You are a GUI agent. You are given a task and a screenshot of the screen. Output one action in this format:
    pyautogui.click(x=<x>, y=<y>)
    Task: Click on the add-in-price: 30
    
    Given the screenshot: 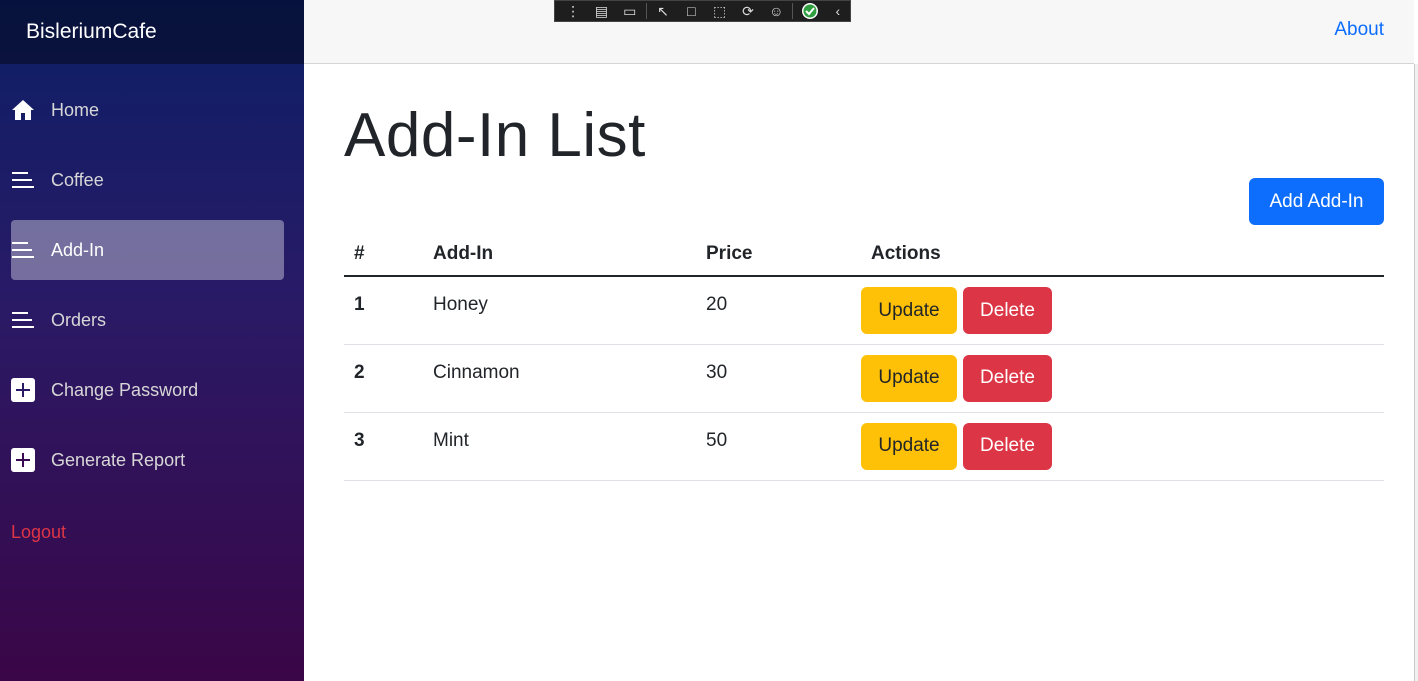 What is the action you would take?
    pyautogui.click(x=778, y=378)
    